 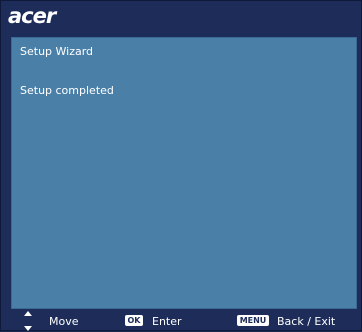 What do you see at coordinates (32, 16) in the screenshot?
I see `acer-logo: acer` at bounding box center [32, 16].